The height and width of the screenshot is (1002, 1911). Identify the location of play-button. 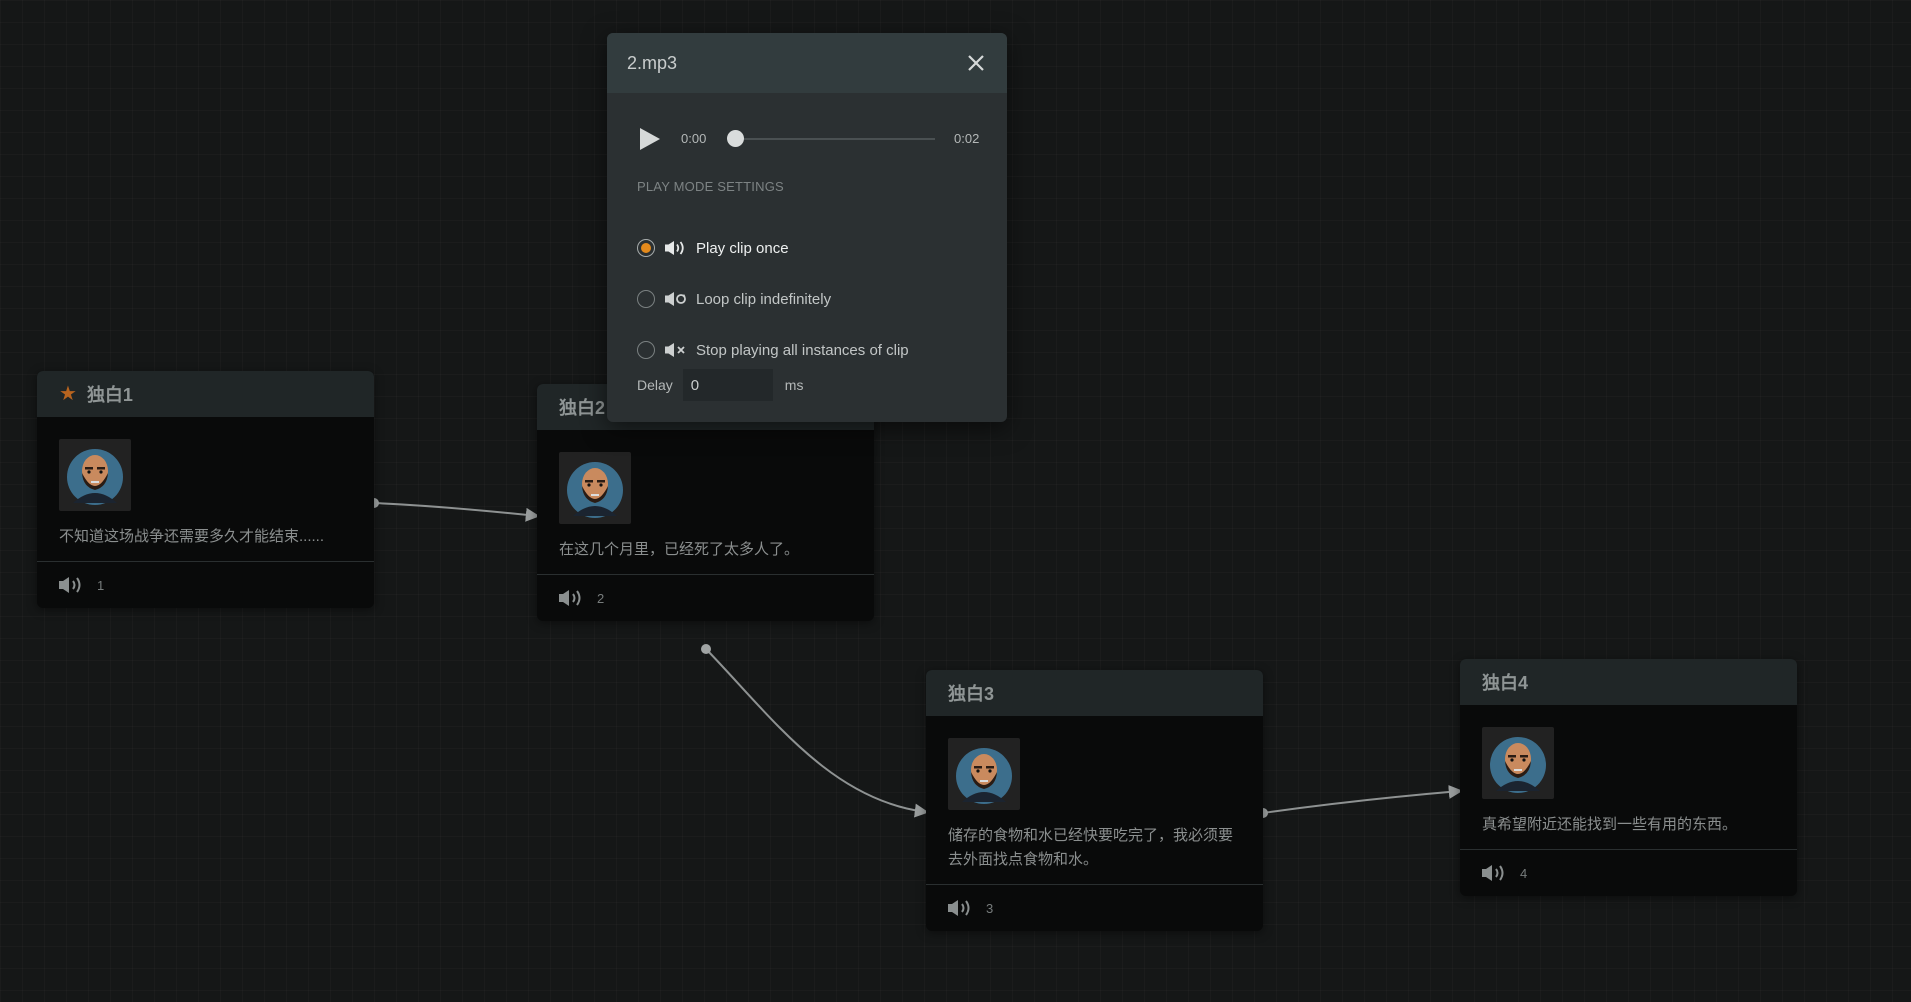
(649, 139).